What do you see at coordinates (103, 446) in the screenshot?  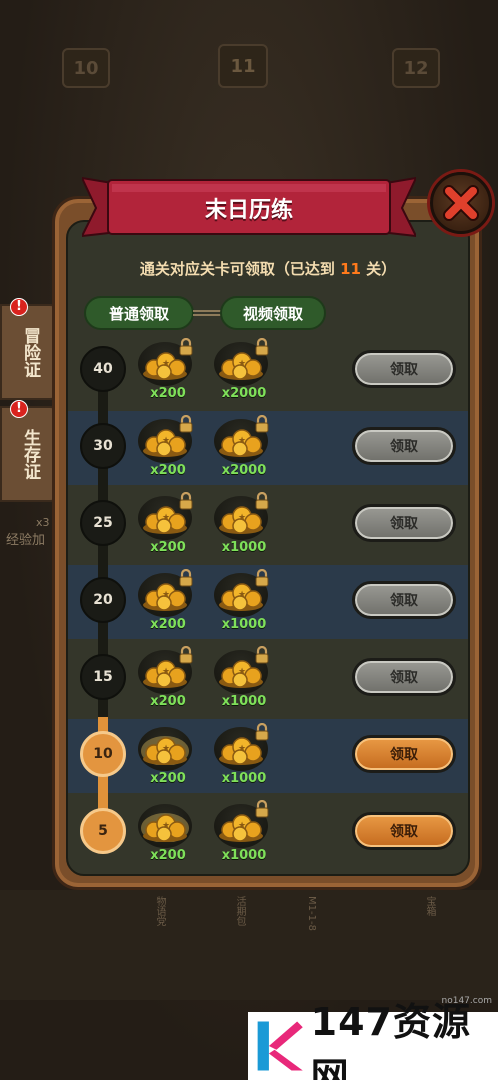 I see `level-milestone-node: 30` at bounding box center [103, 446].